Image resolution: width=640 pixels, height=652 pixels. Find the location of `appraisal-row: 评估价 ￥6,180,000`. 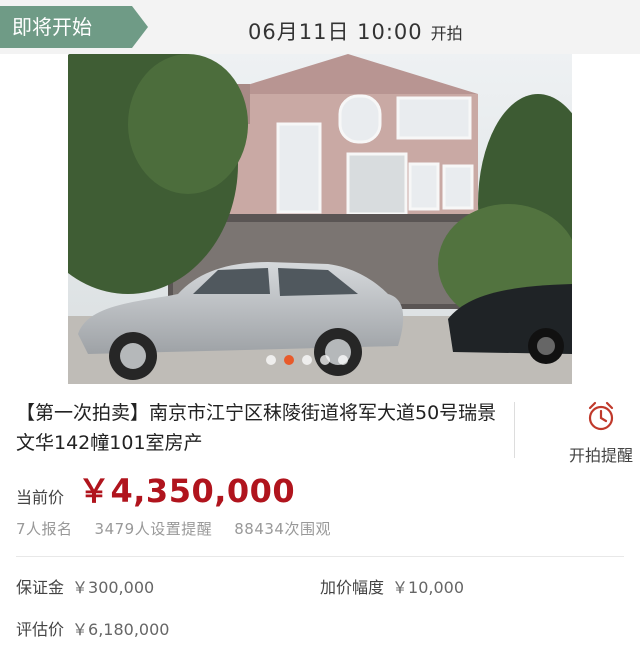

appraisal-row: 评估价 ￥6,180,000 is located at coordinates (92, 628).